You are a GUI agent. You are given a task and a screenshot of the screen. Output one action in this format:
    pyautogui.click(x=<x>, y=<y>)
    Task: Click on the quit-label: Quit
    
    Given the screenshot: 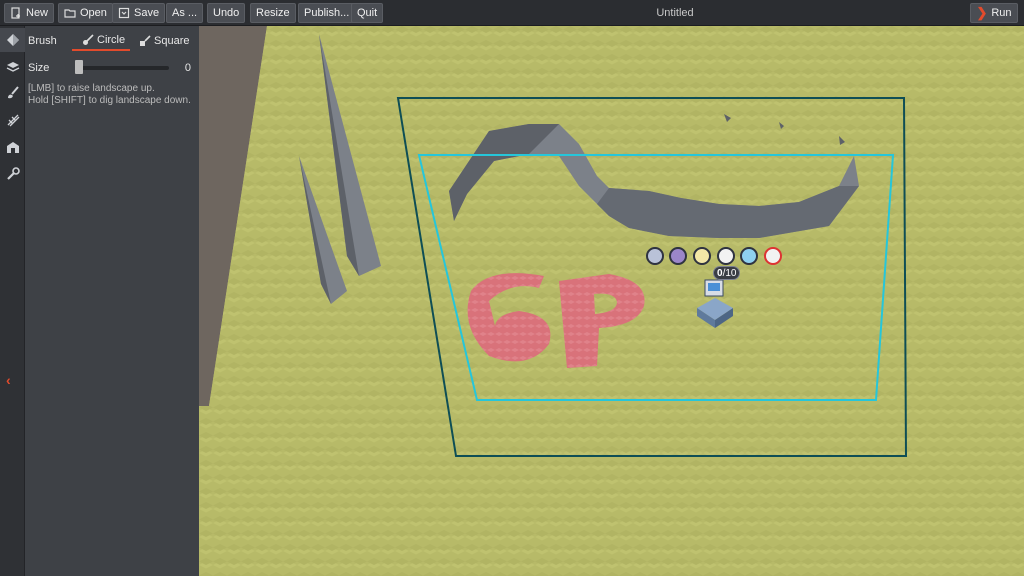 What is the action you would take?
    pyautogui.click(x=367, y=13)
    